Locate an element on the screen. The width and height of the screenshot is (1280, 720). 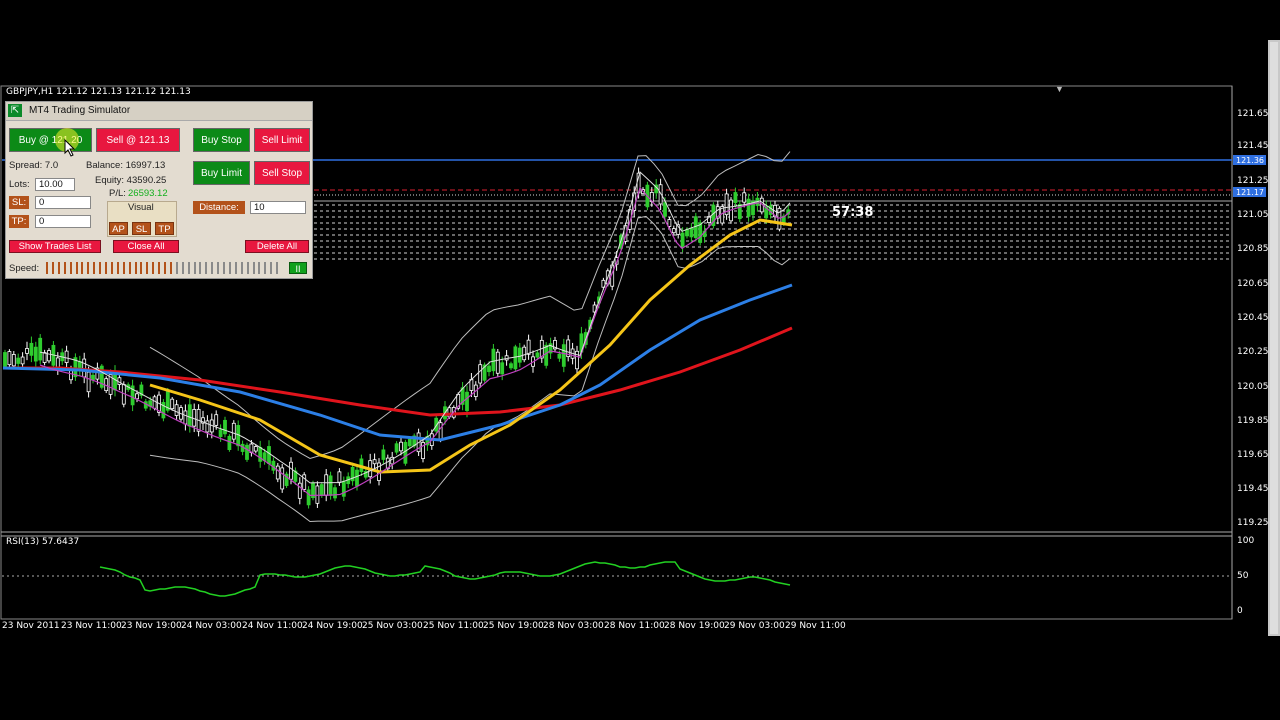
buy-stop-button: Buy Stop is located at coordinates (221, 140).